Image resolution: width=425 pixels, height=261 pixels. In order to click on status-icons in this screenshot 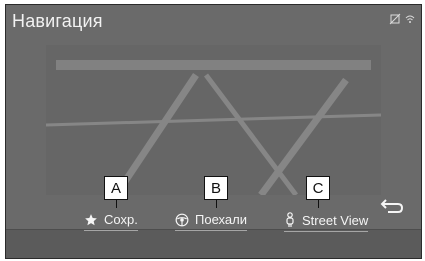, I will do `click(402, 19)`.